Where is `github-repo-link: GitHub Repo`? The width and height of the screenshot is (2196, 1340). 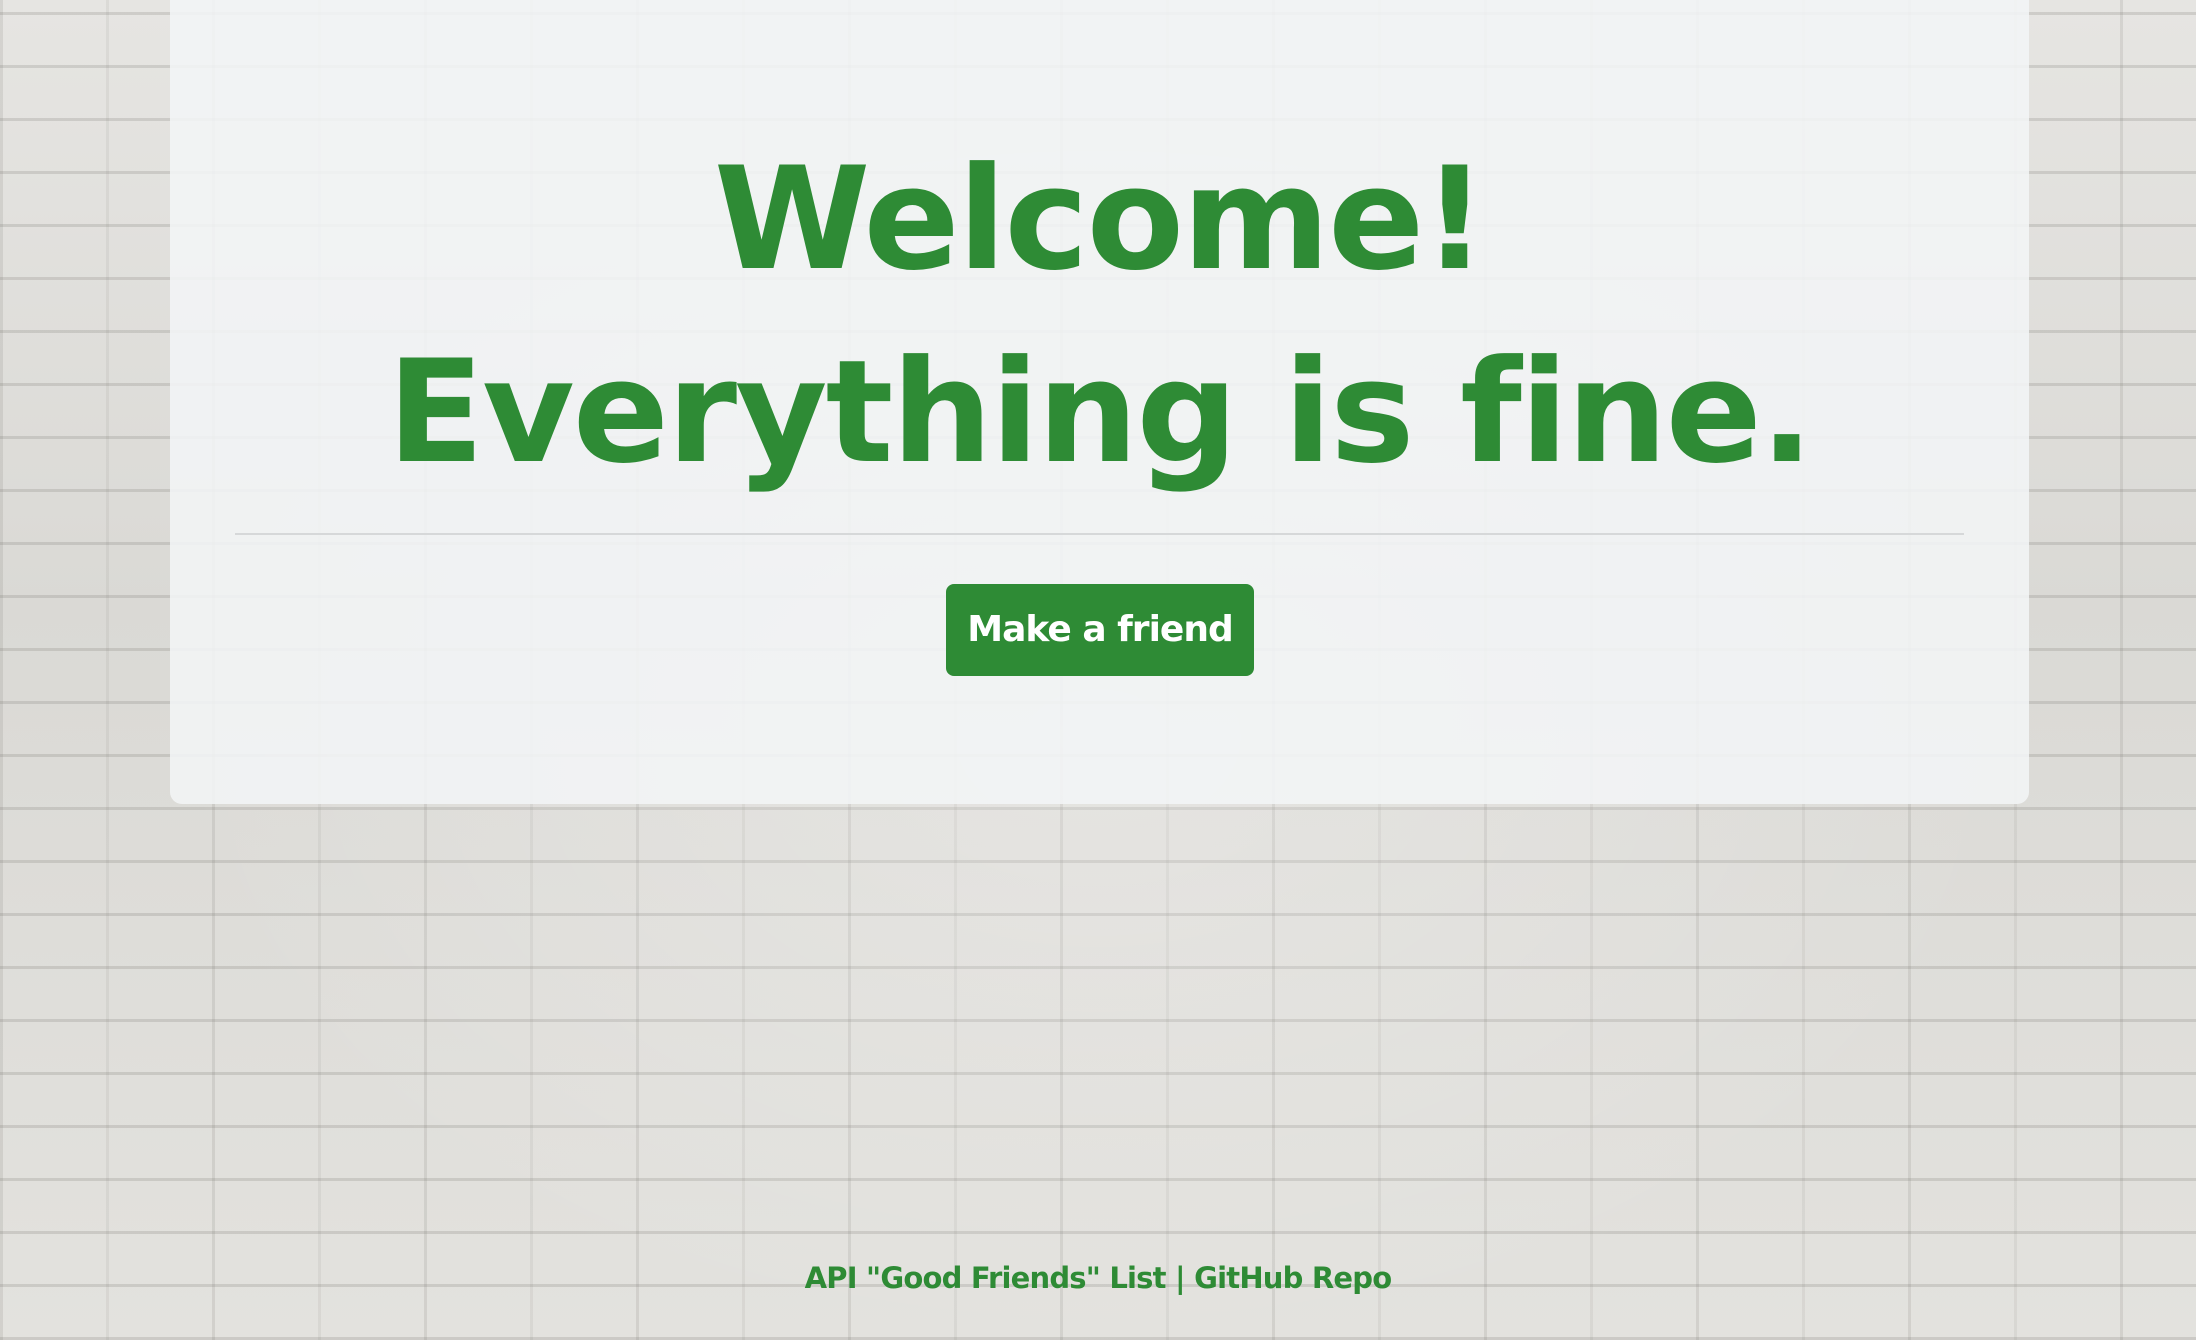 github-repo-link: GitHub Repo is located at coordinates (1293, 1278).